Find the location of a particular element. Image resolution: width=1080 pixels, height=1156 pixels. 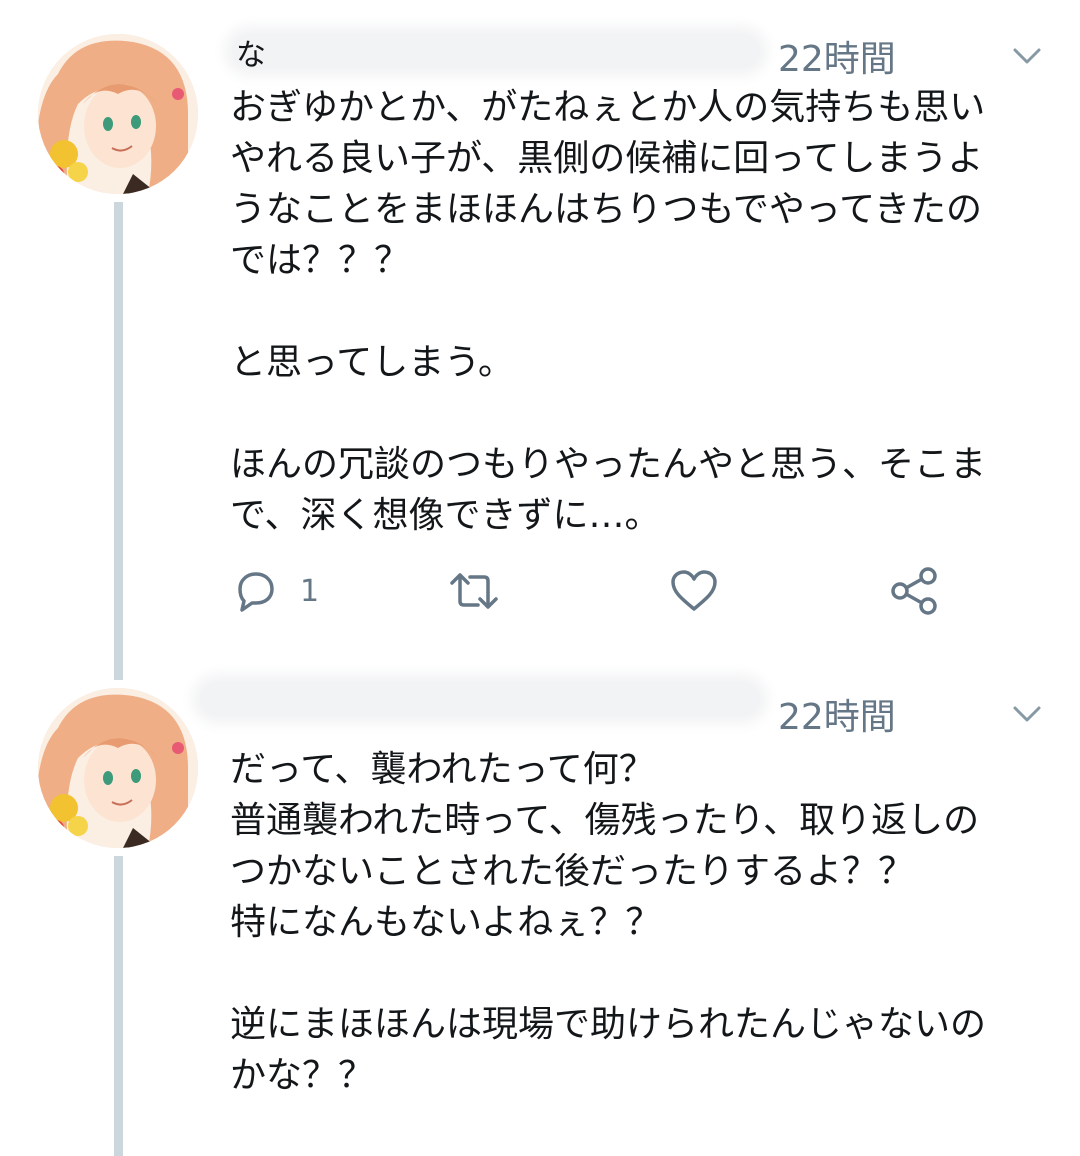

share-button is located at coordinates (914, 591).